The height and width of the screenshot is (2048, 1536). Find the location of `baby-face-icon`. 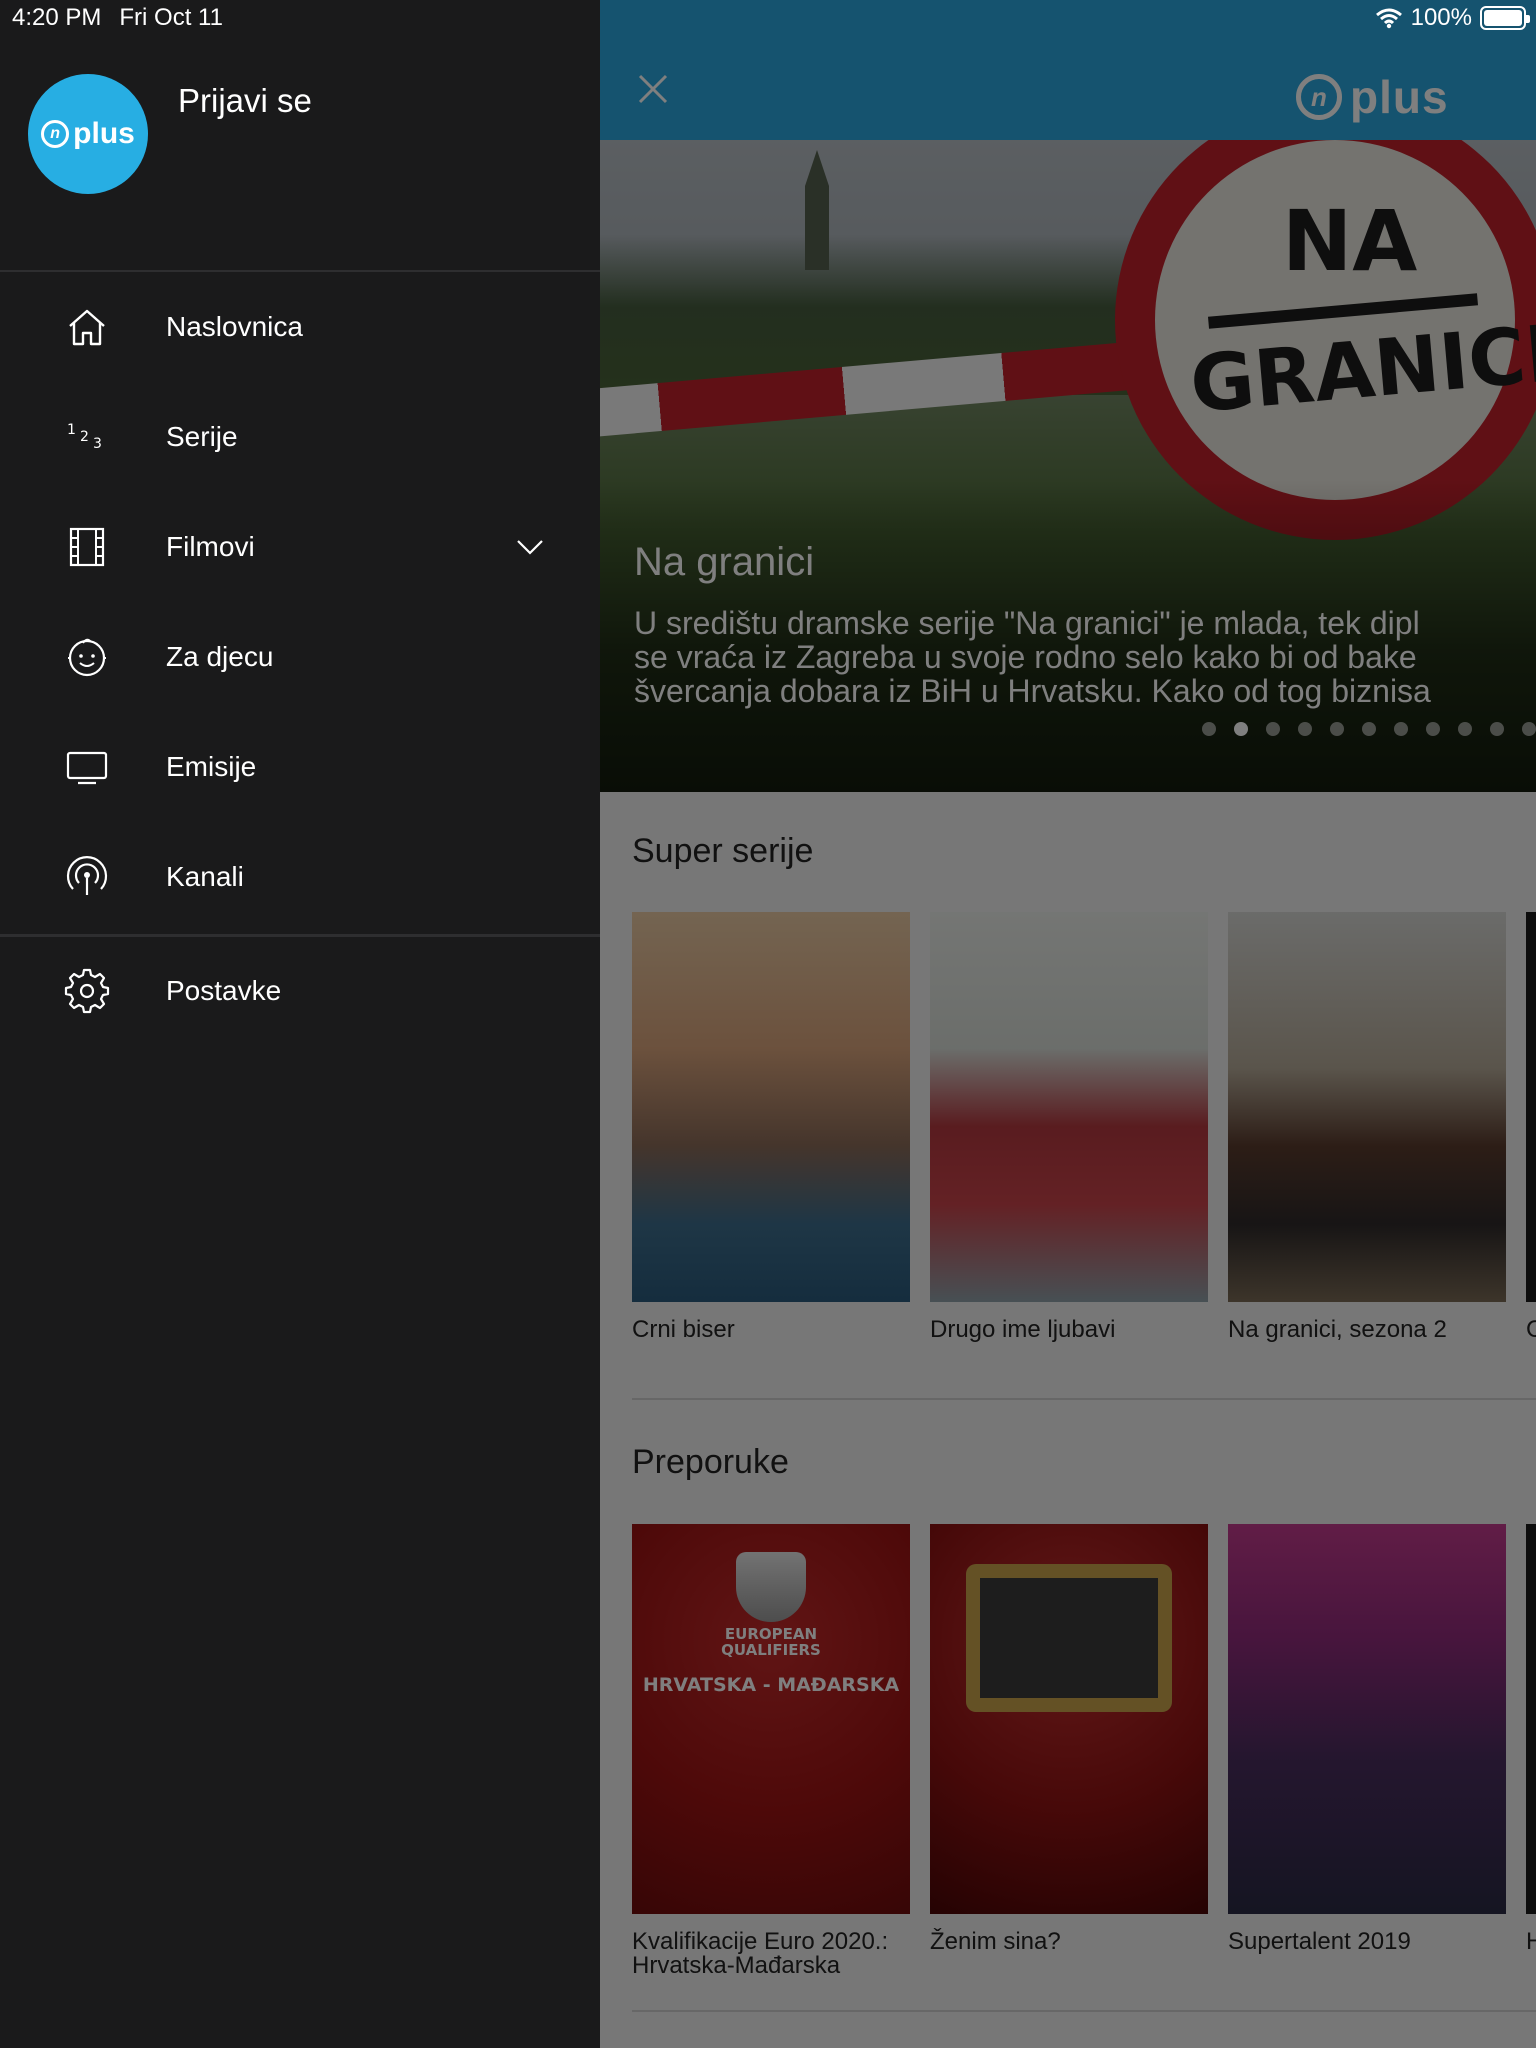

baby-face-icon is located at coordinates (87, 657).